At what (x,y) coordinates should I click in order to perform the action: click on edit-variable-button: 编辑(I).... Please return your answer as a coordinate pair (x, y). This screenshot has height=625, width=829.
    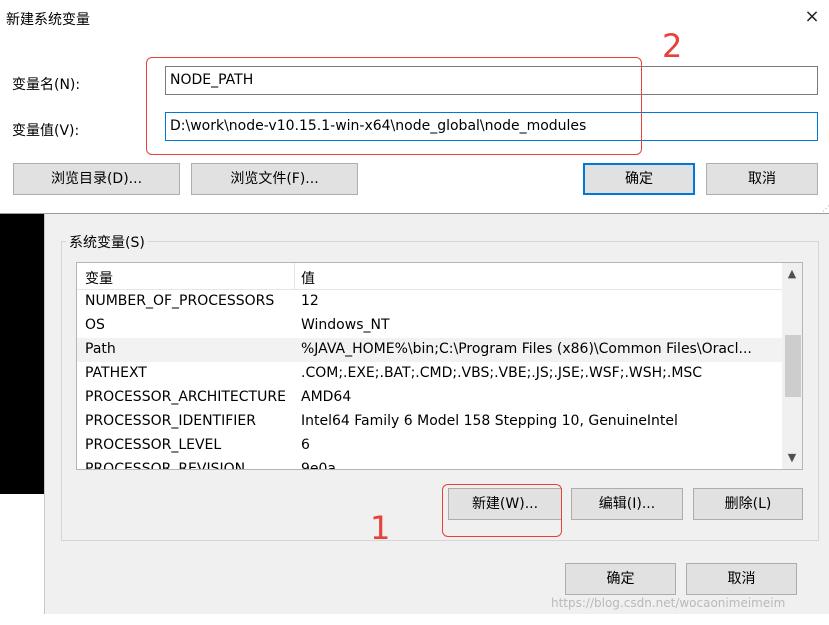
    Looking at the image, I should click on (627, 504).